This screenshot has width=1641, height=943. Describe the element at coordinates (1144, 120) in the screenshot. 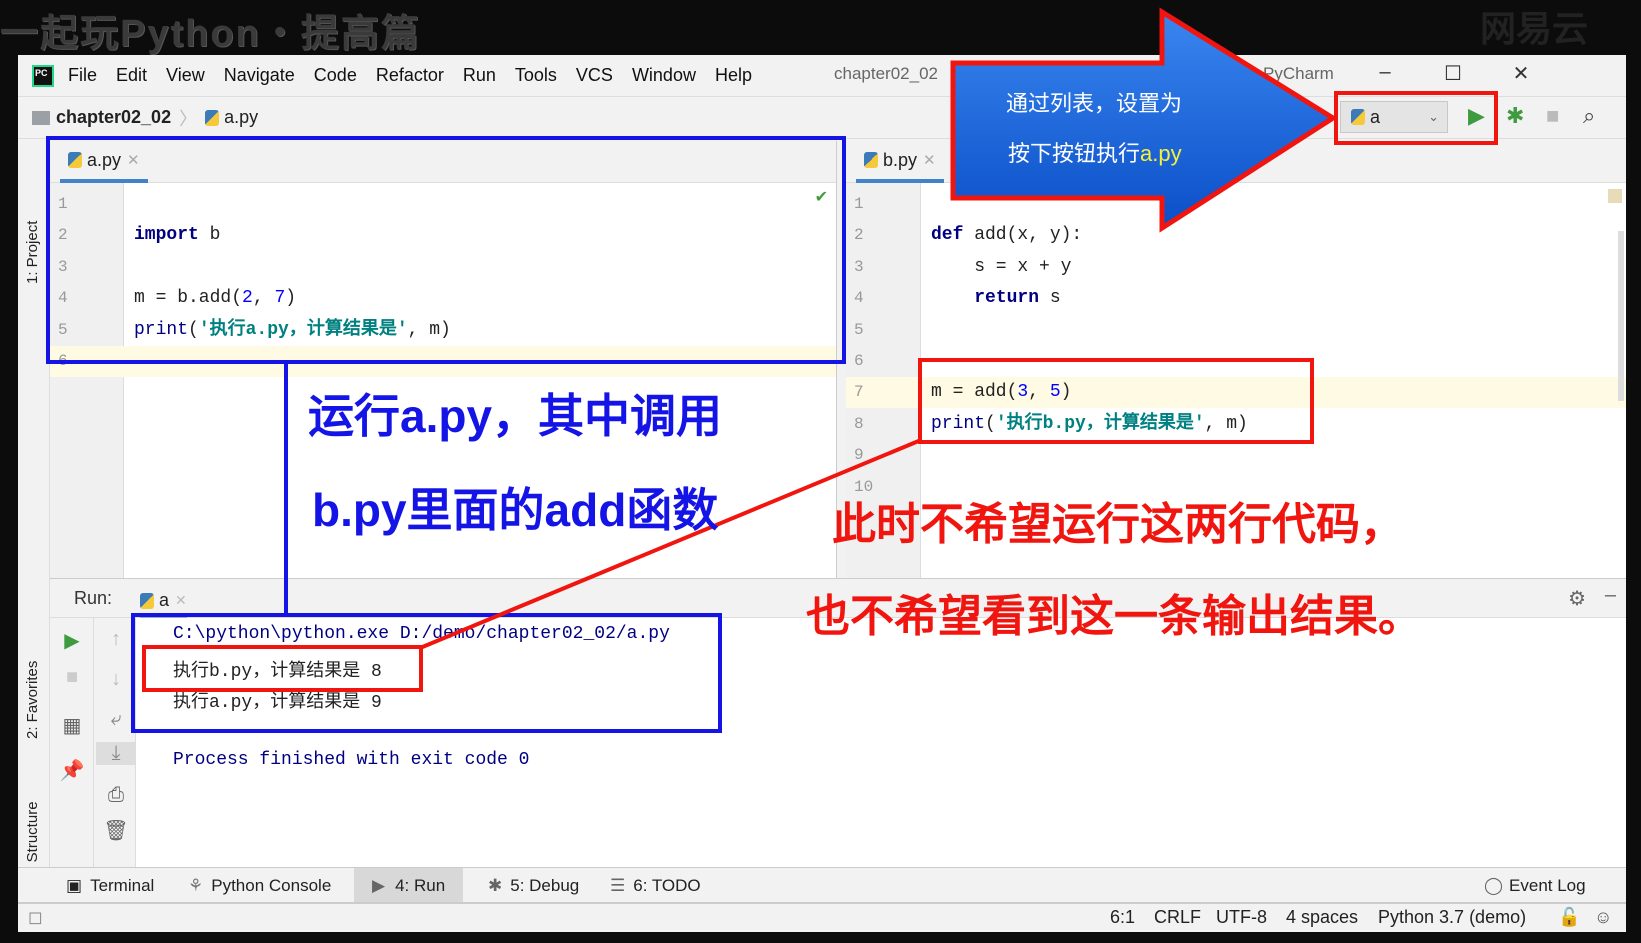

I see `annotation-blue-arrow` at that location.